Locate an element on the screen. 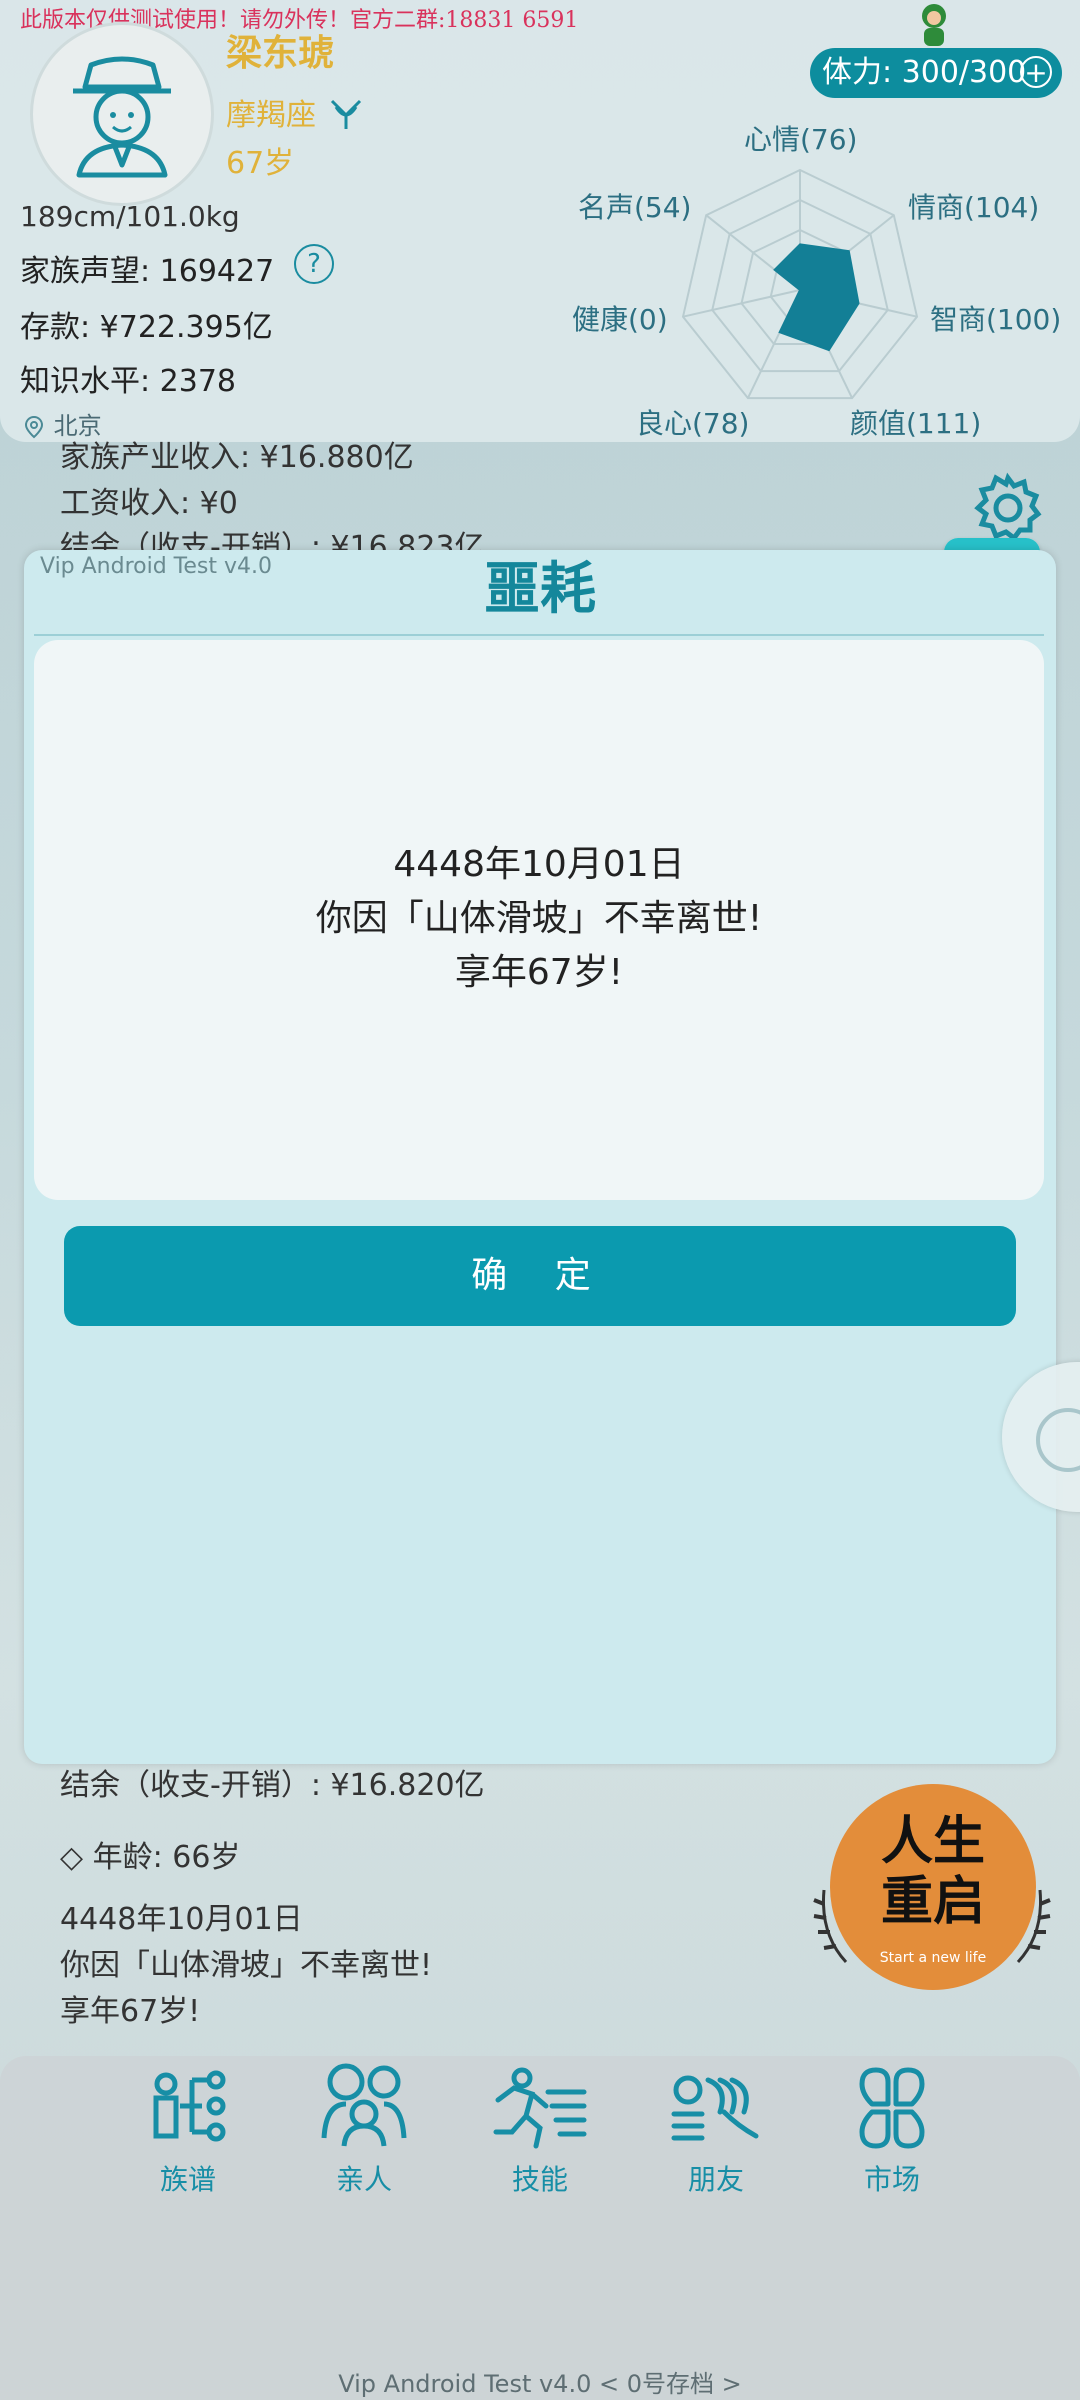 This screenshot has height=2400, width=1080. nav-skills: 技能 is located at coordinates (540, 2132).